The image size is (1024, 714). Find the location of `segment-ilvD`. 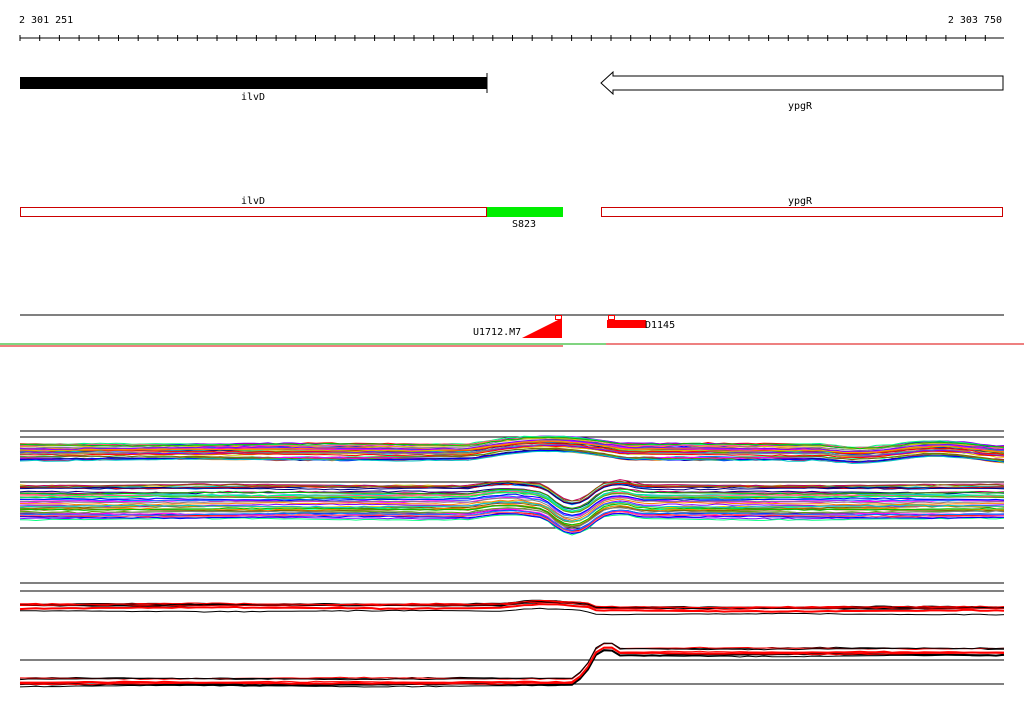

segment-ilvD is located at coordinates (253, 212).